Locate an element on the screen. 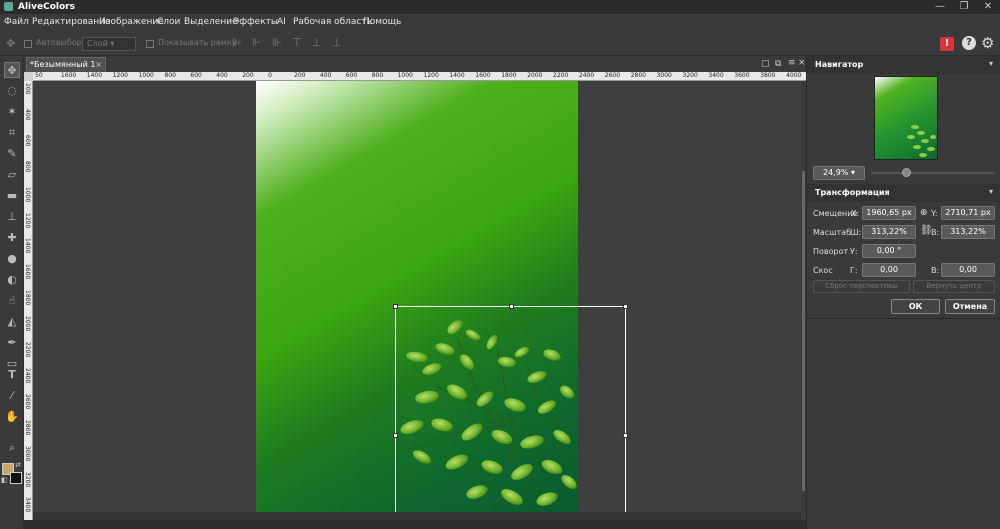 Image resolution: width=1000 pixels, height=529 pixels. tab-document: *Безымянный 1 × is located at coordinates (66, 64).